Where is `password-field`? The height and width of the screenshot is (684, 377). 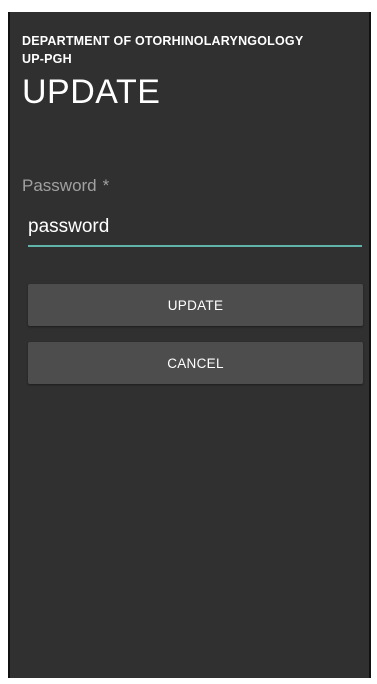
password-field is located at coordinates (195, 230).